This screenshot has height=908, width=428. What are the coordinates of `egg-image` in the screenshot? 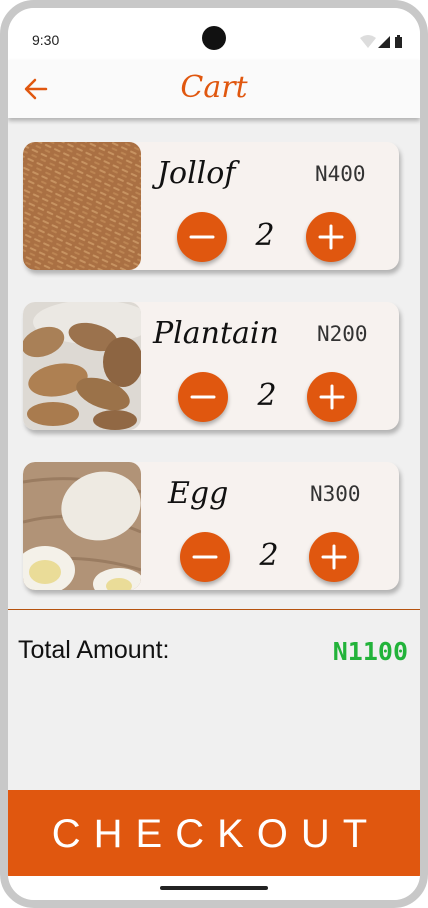 It's located at (82, 526).